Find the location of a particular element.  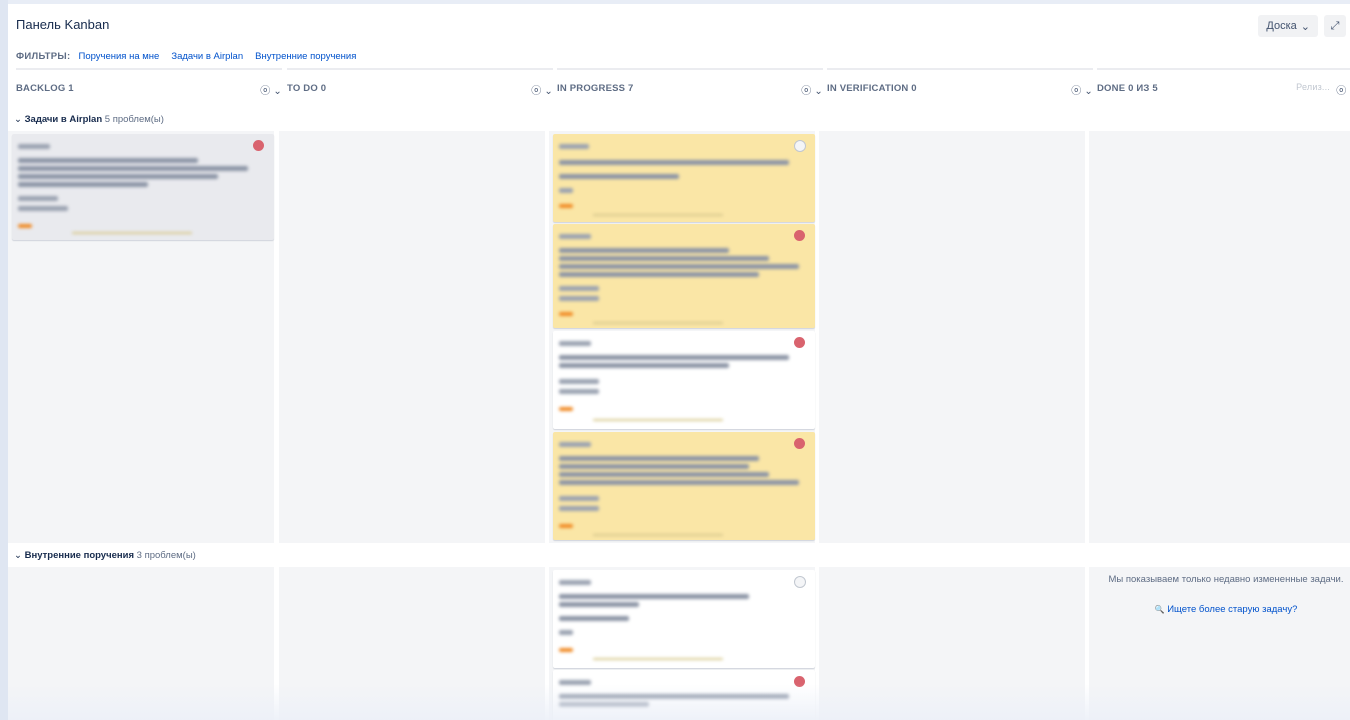

column-header-done: DONE 0 ИЗ 5 Релиз... ⓞ ⌄ is located at coordinates (1223, 87).